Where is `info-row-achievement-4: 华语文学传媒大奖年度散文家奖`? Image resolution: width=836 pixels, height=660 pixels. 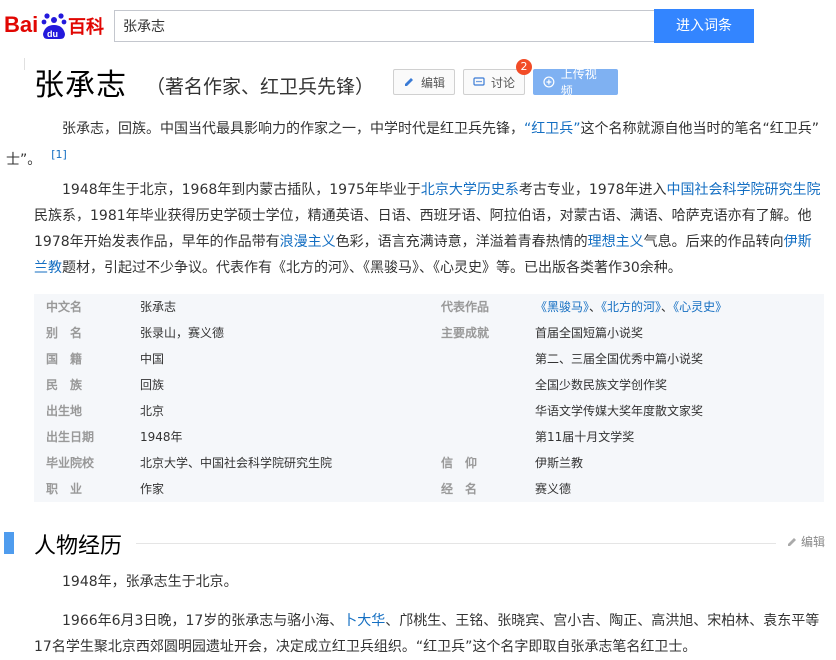
info-row-achievement-4: 华语文学传媒大奖年度散文家奖 is located at coordinates (566, 411).